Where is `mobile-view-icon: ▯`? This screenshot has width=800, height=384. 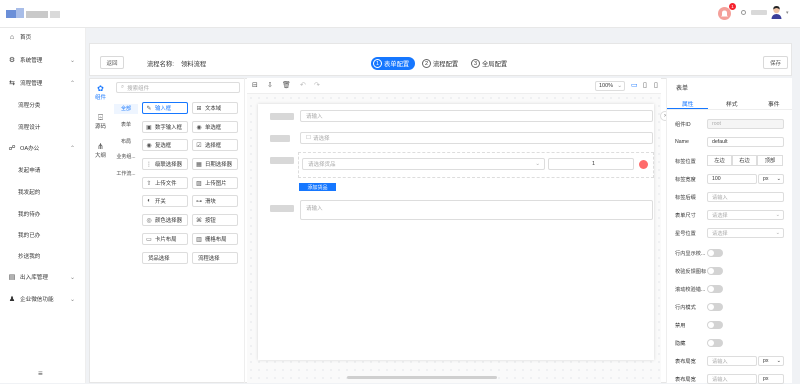
mobile-view-icon: ▯ is located at coordinates (656, 85).